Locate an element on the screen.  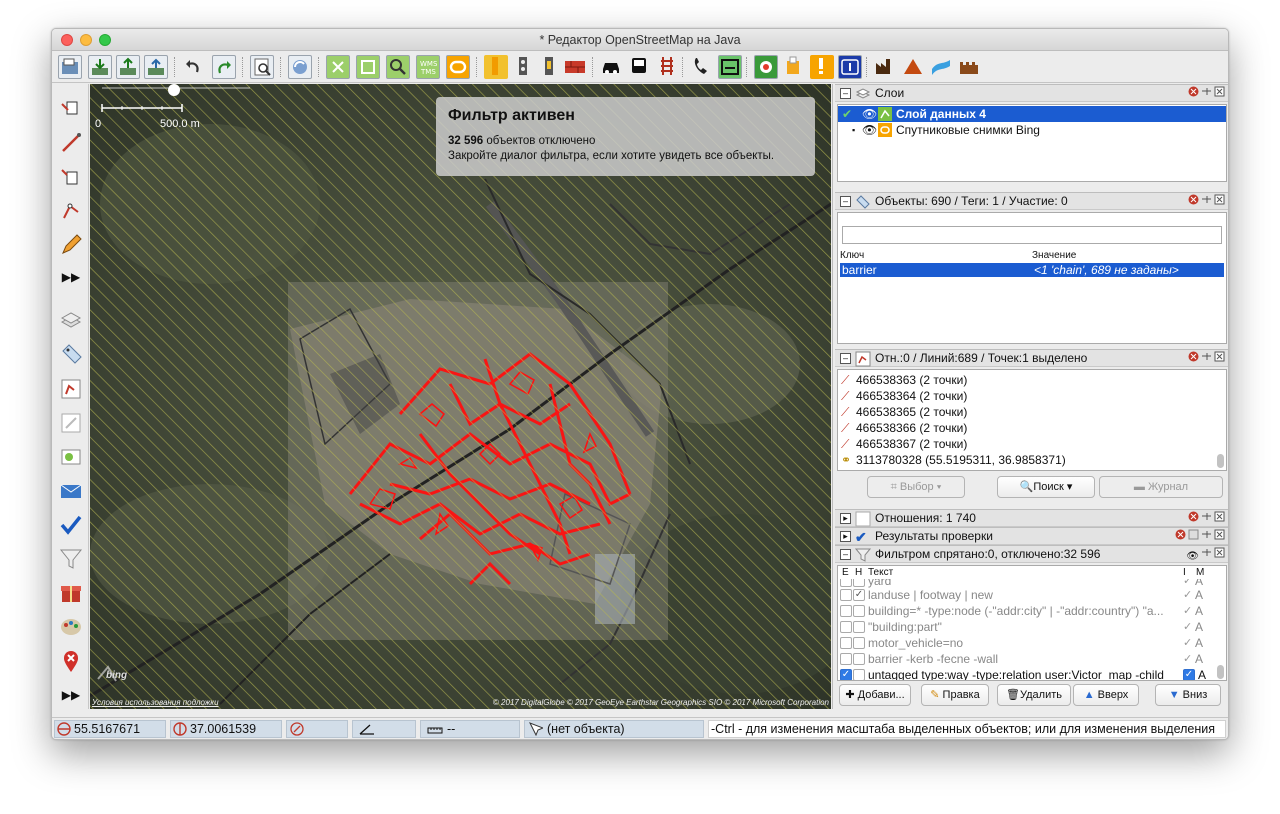
mountain-icon is located at coordinates (914, 67).